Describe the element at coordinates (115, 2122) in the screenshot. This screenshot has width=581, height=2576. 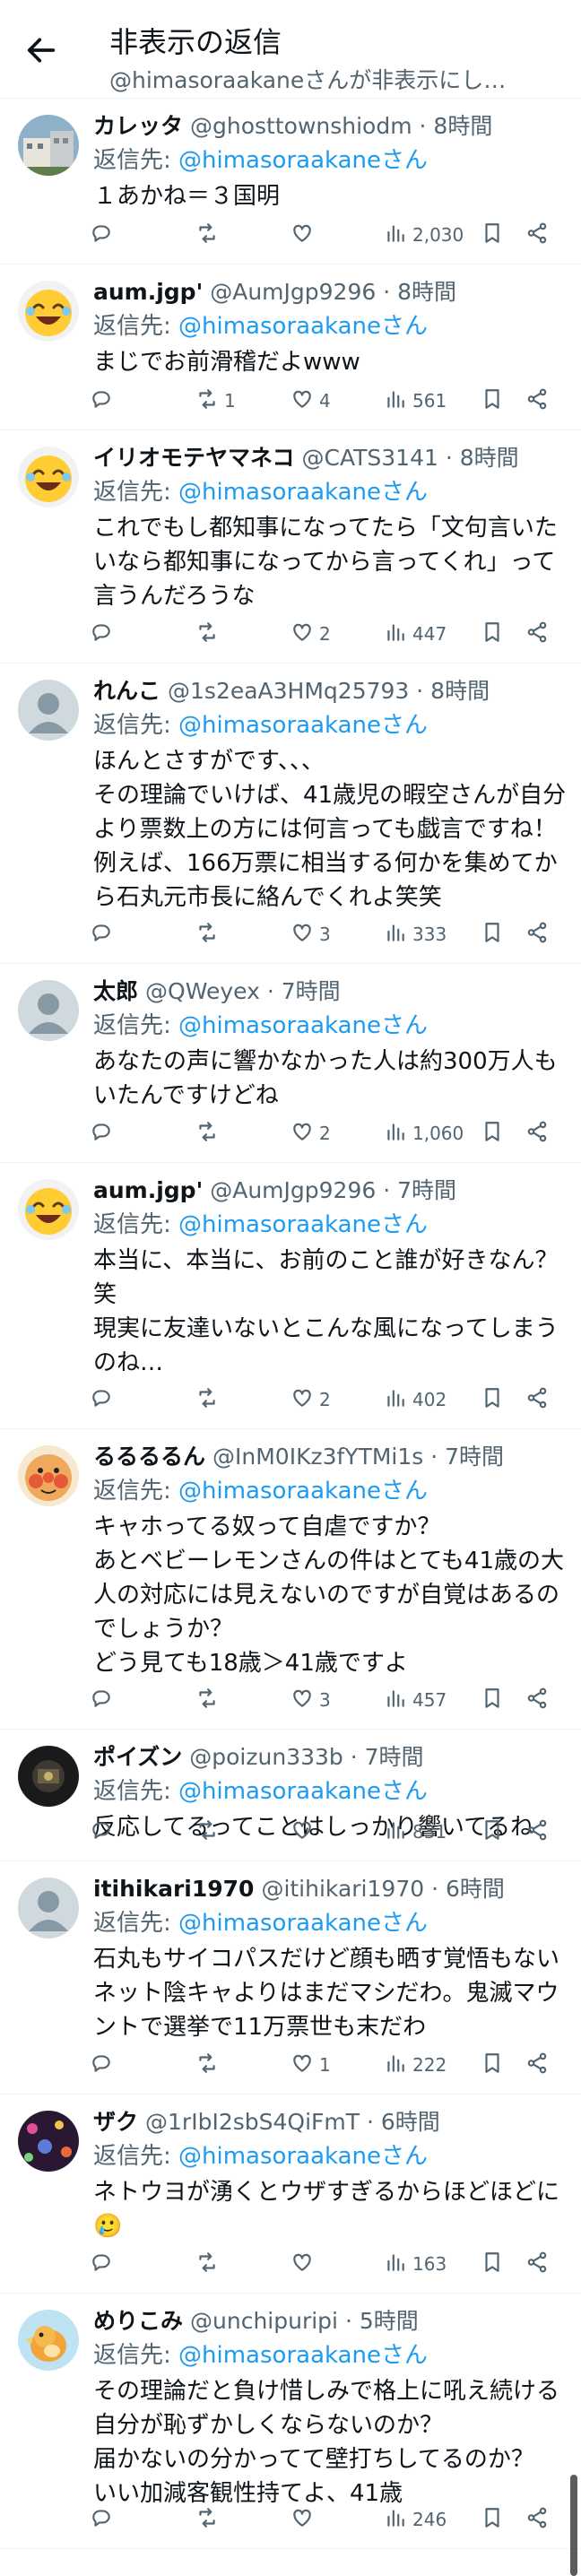
I see `display-name: ザク` at that location.